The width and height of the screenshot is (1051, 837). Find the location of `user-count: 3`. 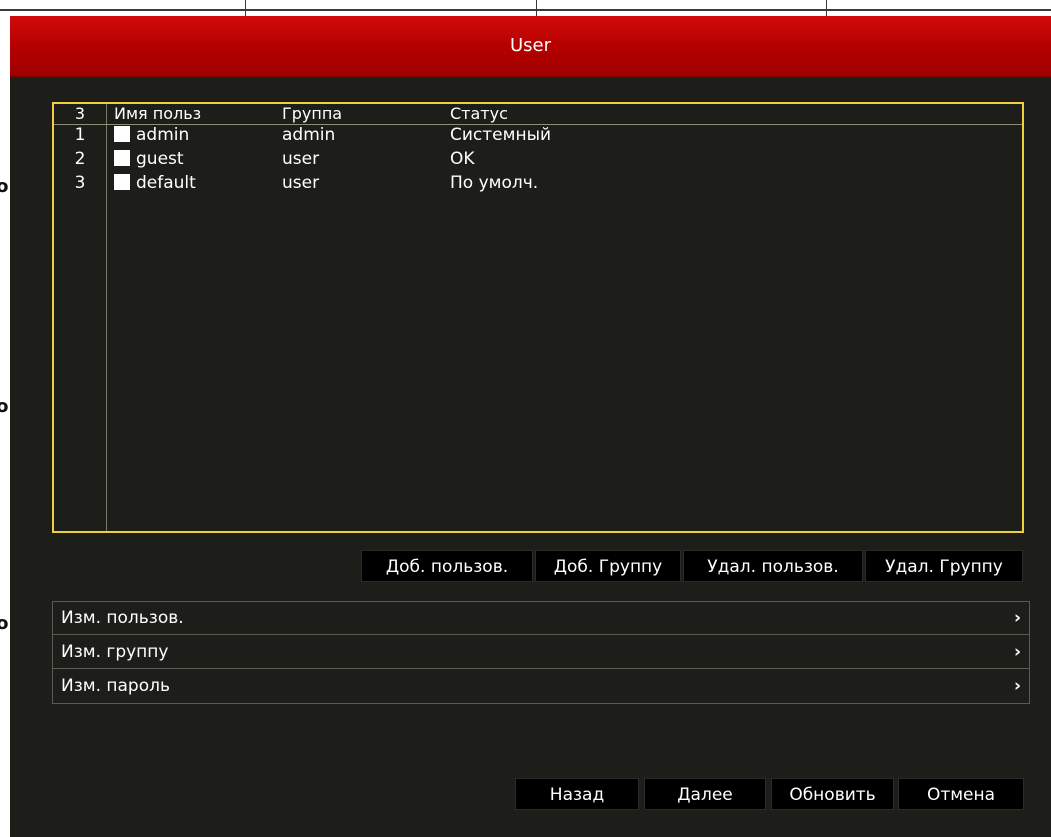

user-count: 3 is located at coordinates (80, 113).